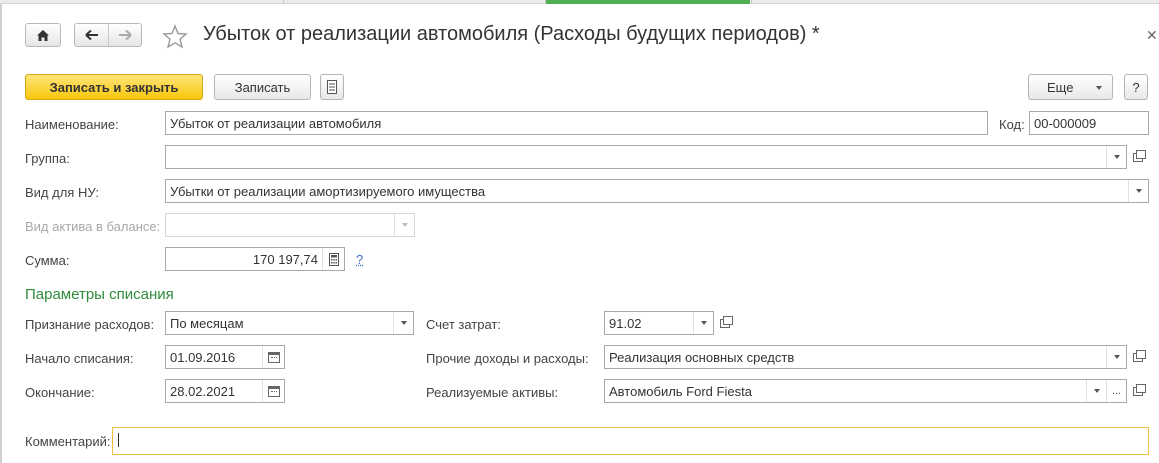 The height and width of the screenshot is (463, 1159). I want to click on calculator-button, so click(333, 259).